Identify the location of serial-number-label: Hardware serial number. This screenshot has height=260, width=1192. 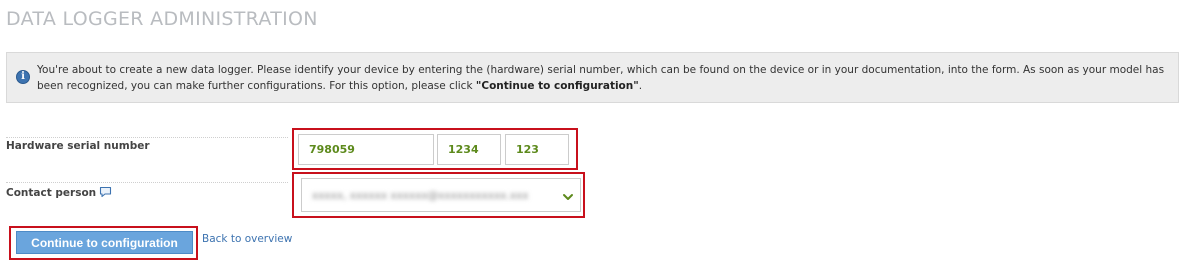
(78, 146).